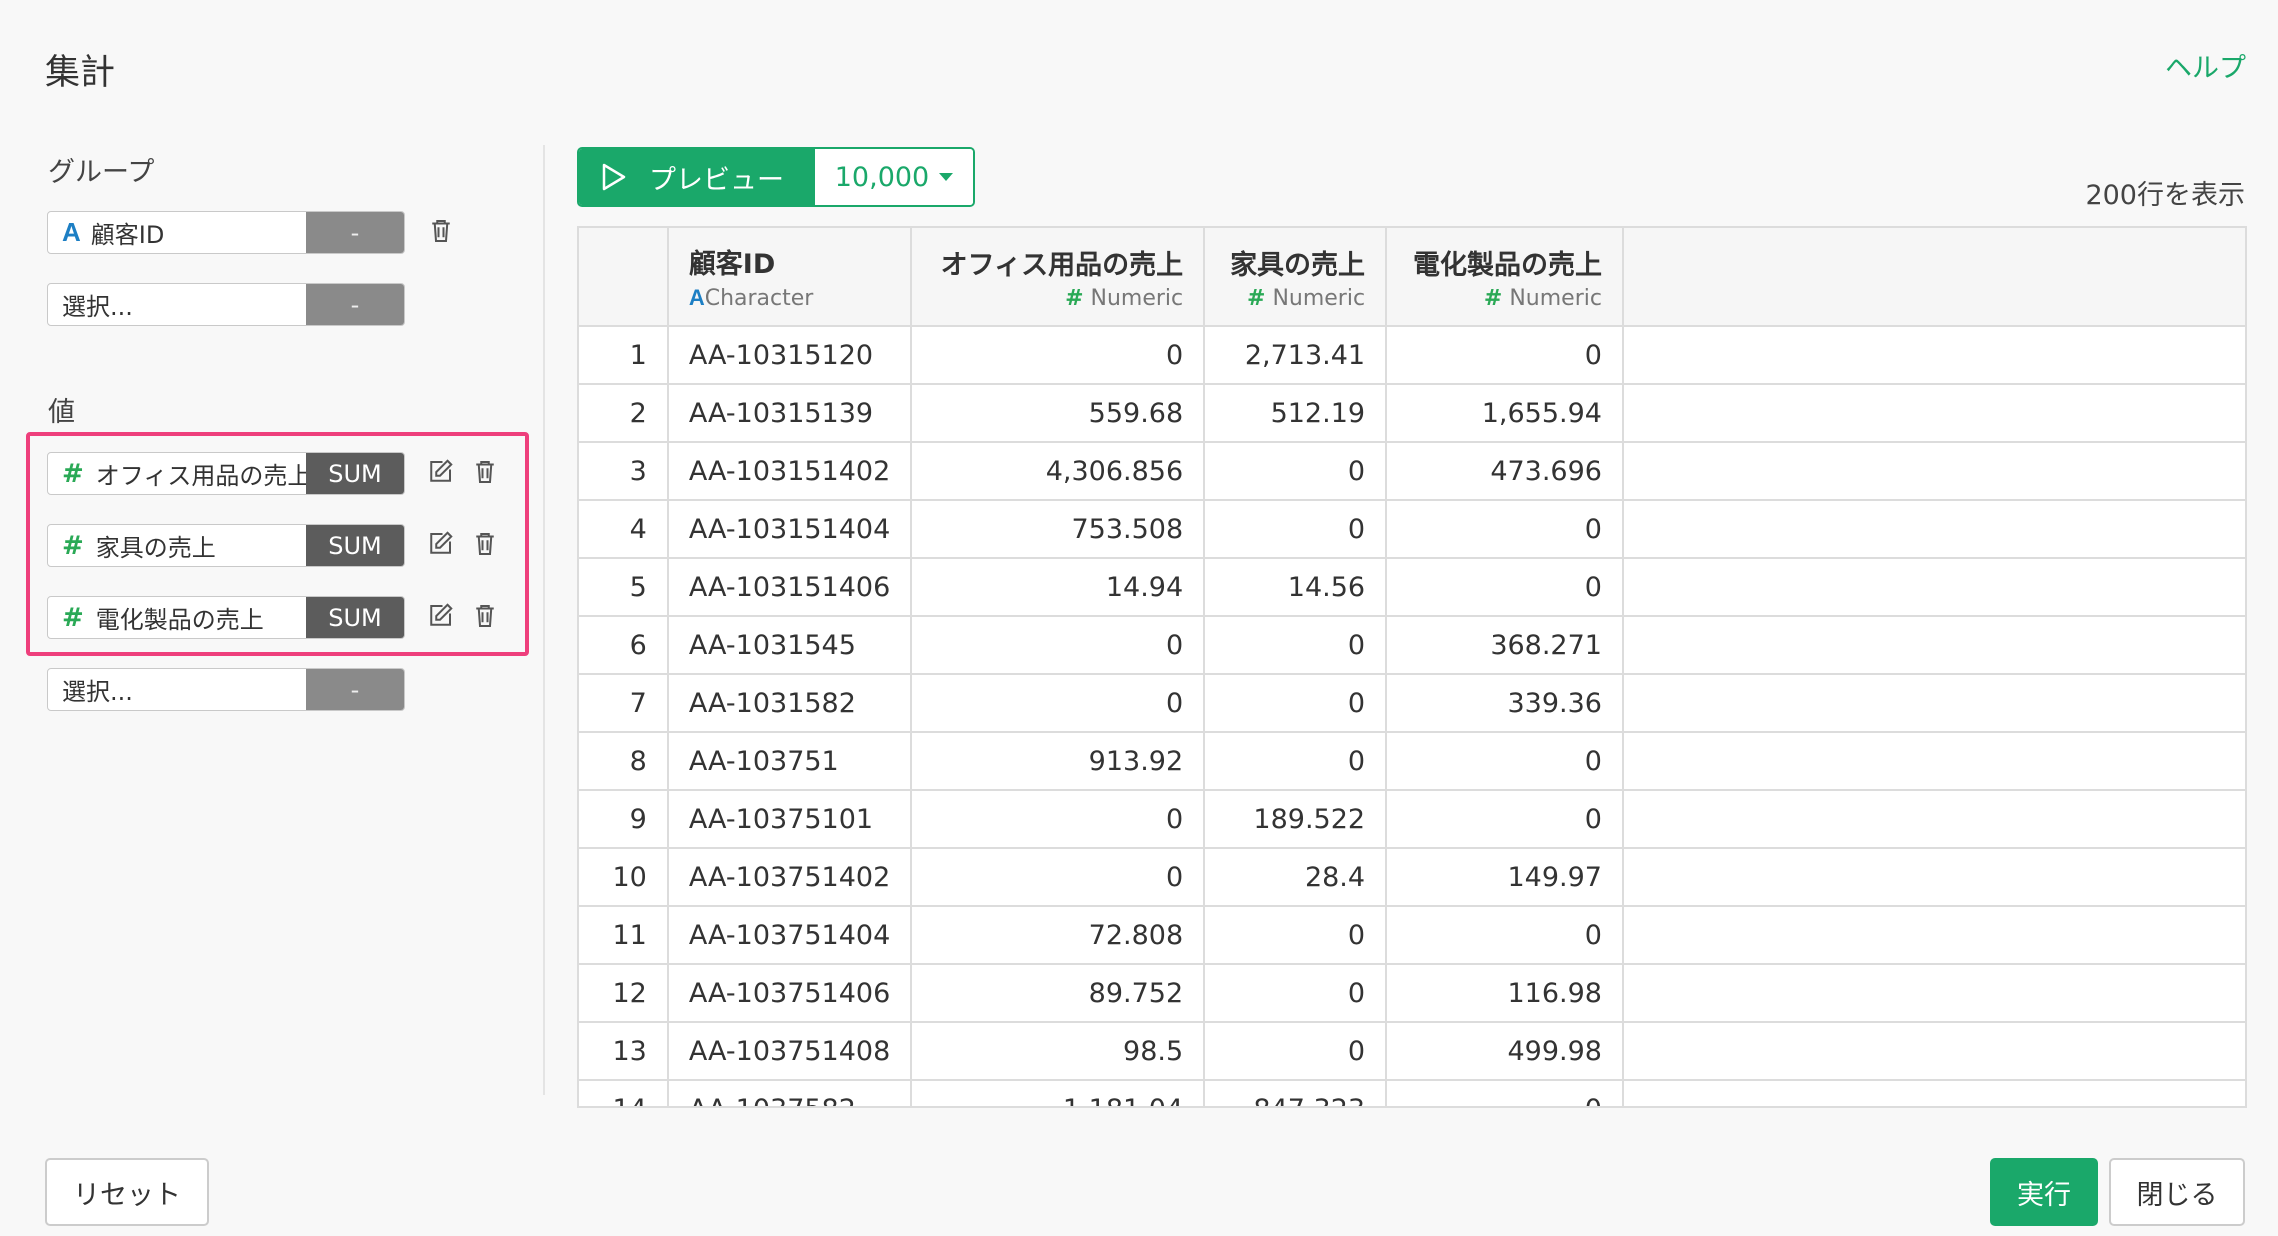 This screenshot has height=1236, width=2278. What do you see at coordinates (1505, 993) in the screenshot?
I see `electronics-sales-cell: 116.98` at bounding box center [1505, 993].